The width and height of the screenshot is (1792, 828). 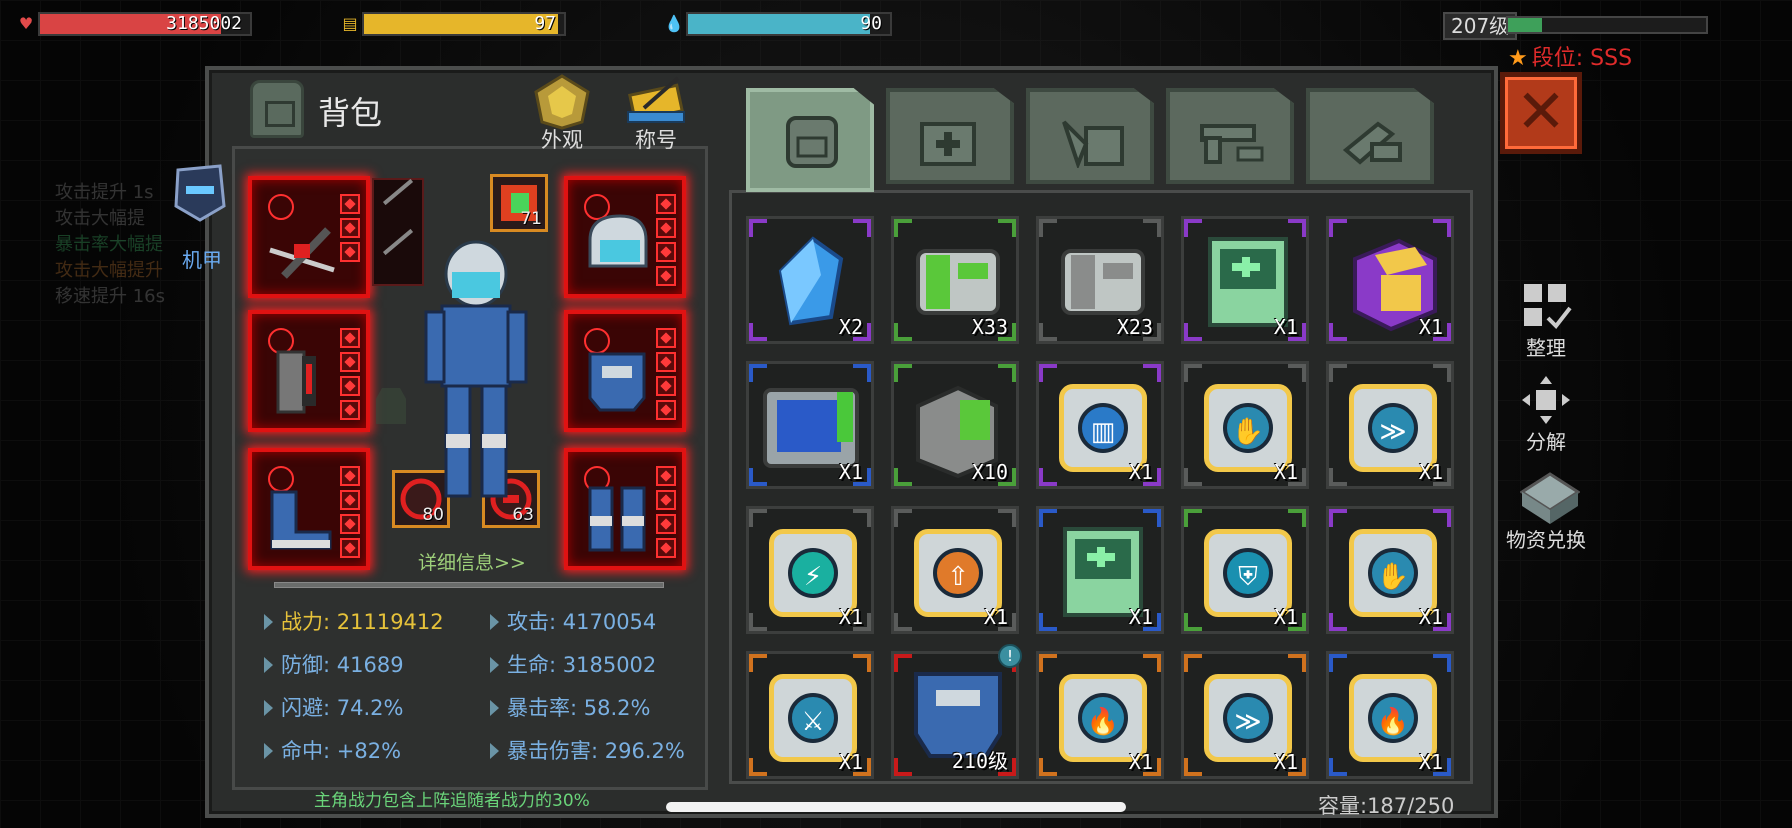 What do you see at coordinates (955, 280) in the screenshot?
I see `inventory-item: X33` at bounding box center [955, 280].